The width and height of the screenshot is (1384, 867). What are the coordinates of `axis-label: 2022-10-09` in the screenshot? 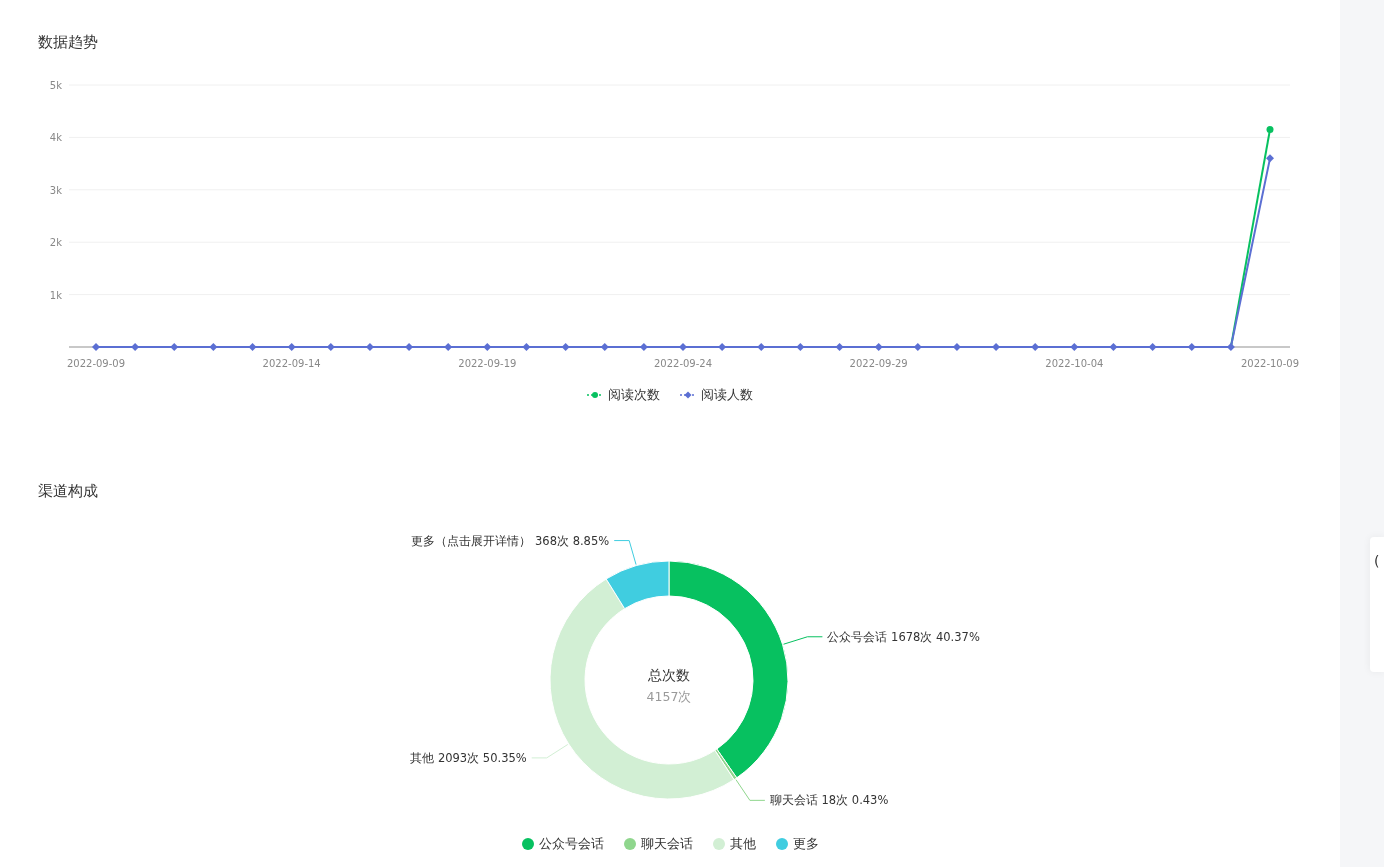 It's located at (1270, 363).